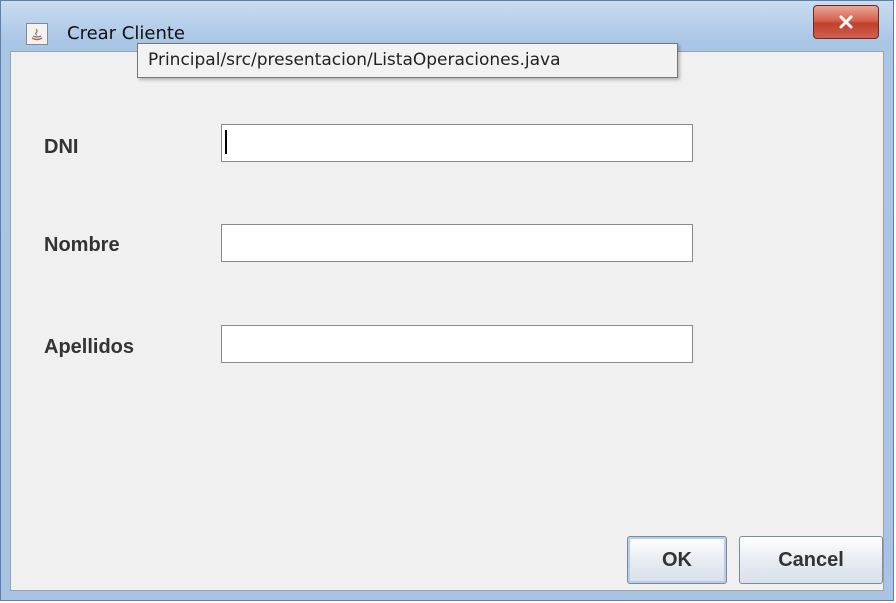  What do you see at coordinates (677, 560) in the screenshot?
I see `ok-button: OK` at bounding box center [677, 560].